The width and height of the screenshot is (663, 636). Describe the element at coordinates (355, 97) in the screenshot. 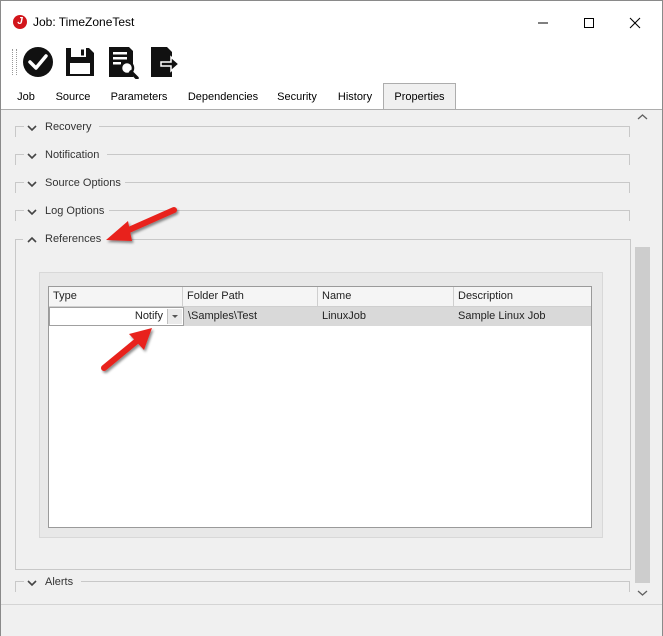

I see `tab-history: History` at that location.